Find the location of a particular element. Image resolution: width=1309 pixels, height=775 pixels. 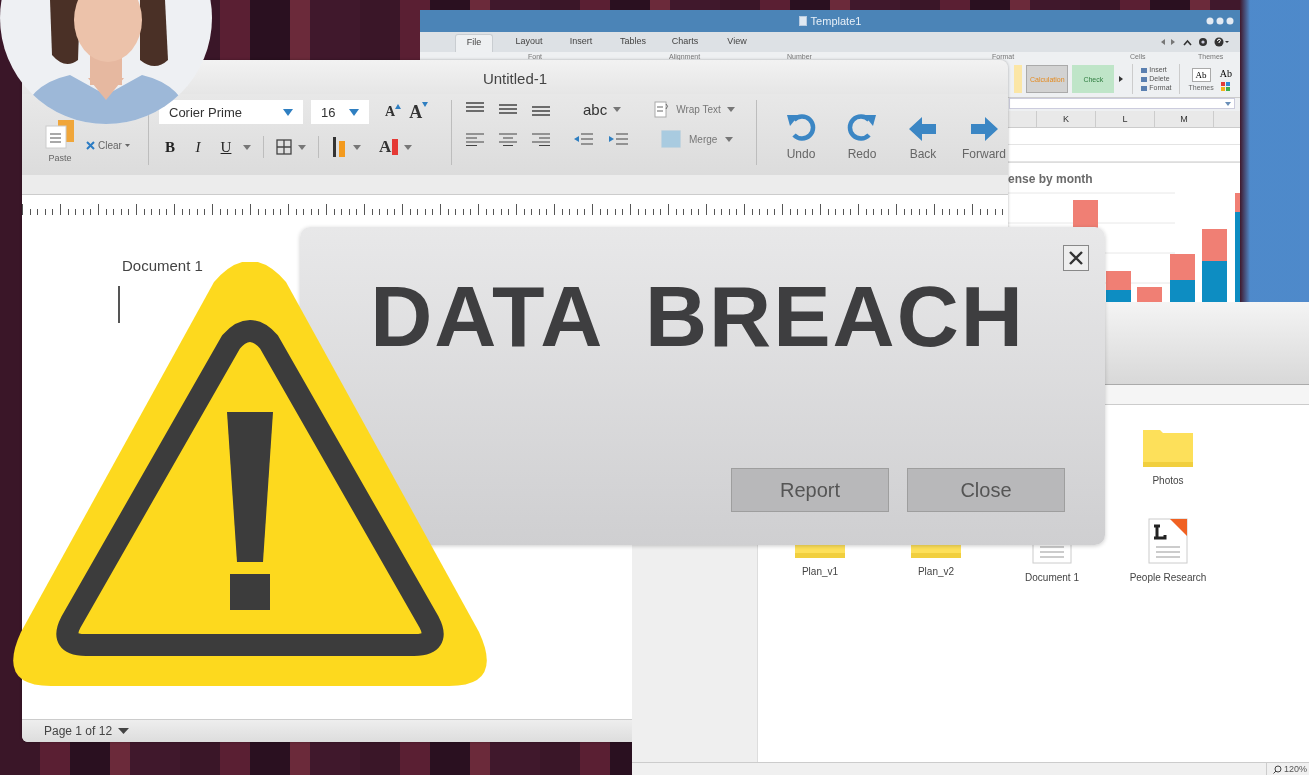

folder-icon is located at coordinates (1168, 447).